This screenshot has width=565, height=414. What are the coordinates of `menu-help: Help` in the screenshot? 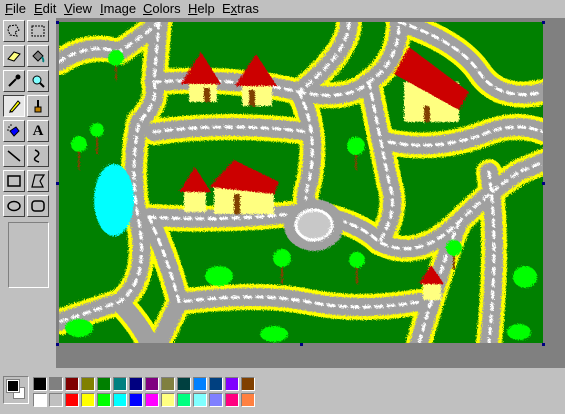 It's located at (201, 9).